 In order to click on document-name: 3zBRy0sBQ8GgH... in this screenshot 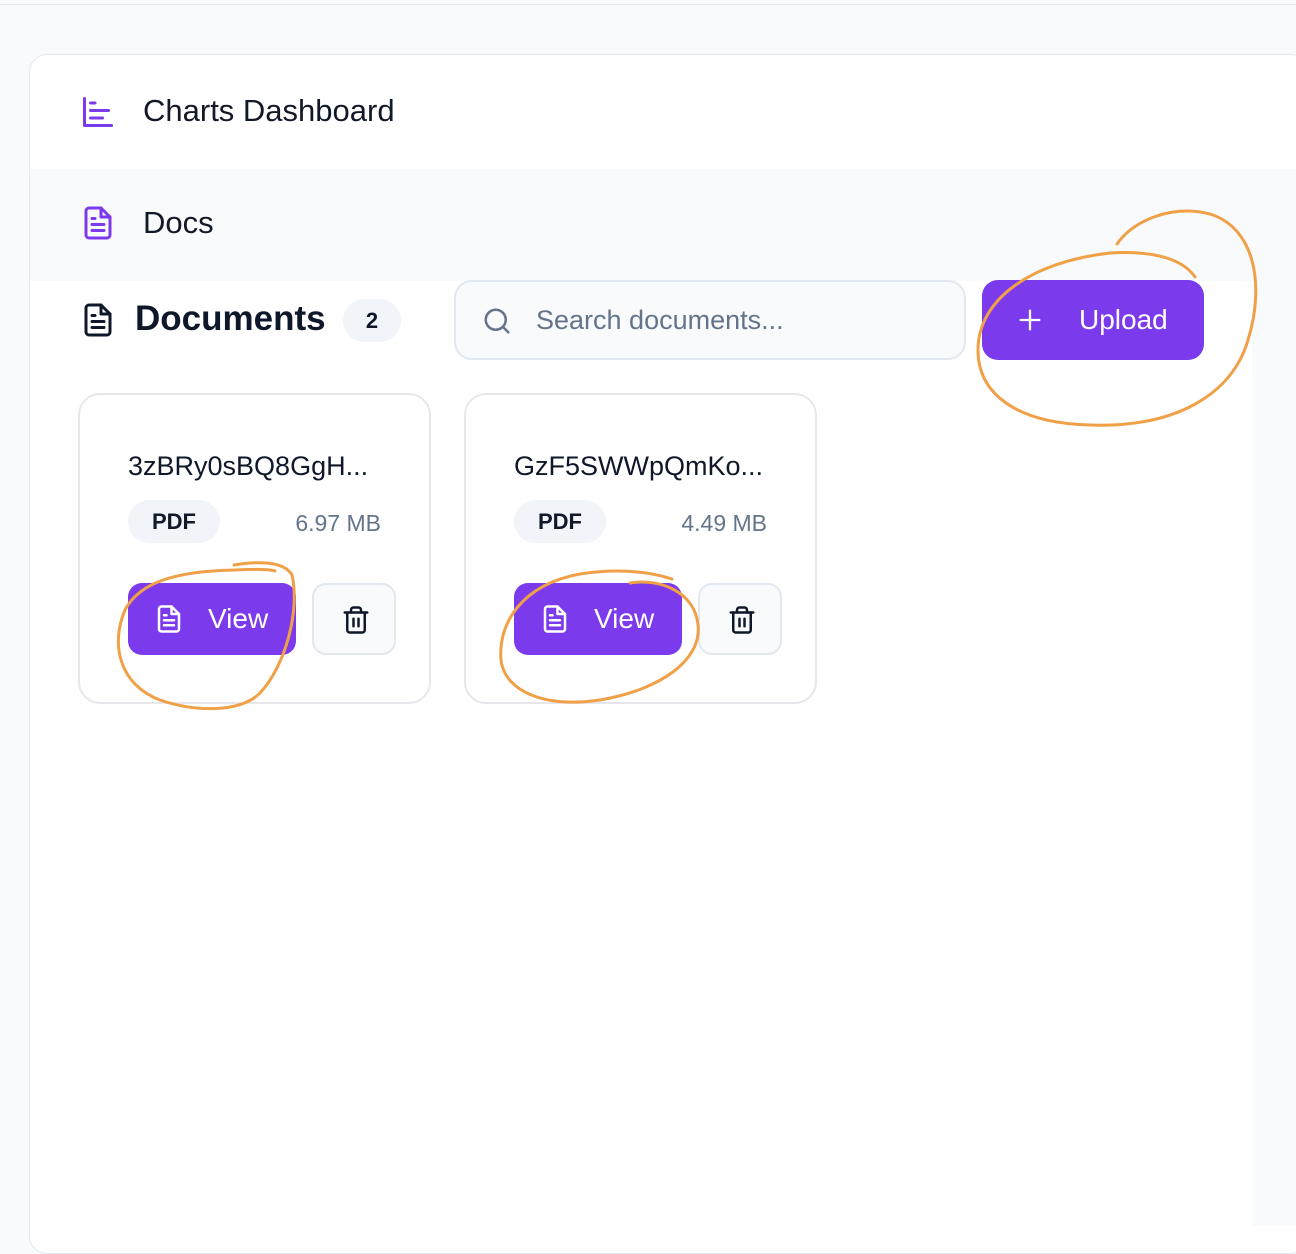, I will do `click(248, 466)`.